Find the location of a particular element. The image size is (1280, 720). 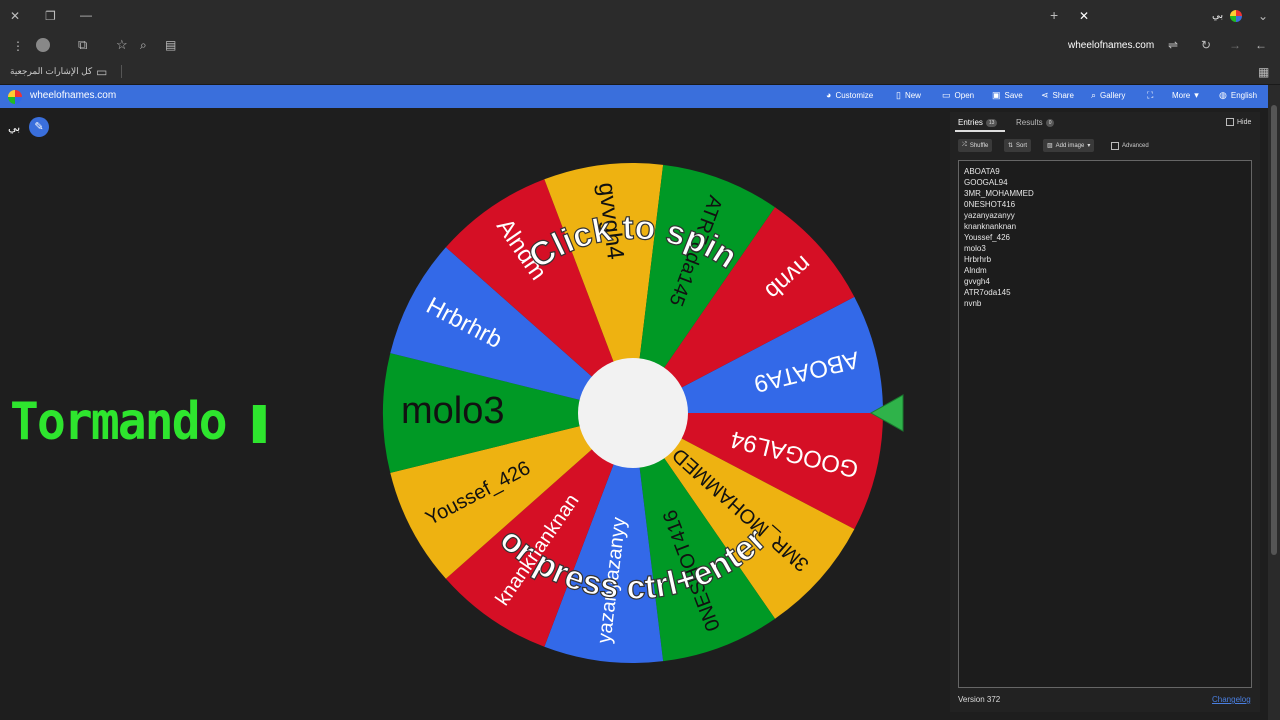

sort-icon: ⇅ is located at coordinates (1011, 146).